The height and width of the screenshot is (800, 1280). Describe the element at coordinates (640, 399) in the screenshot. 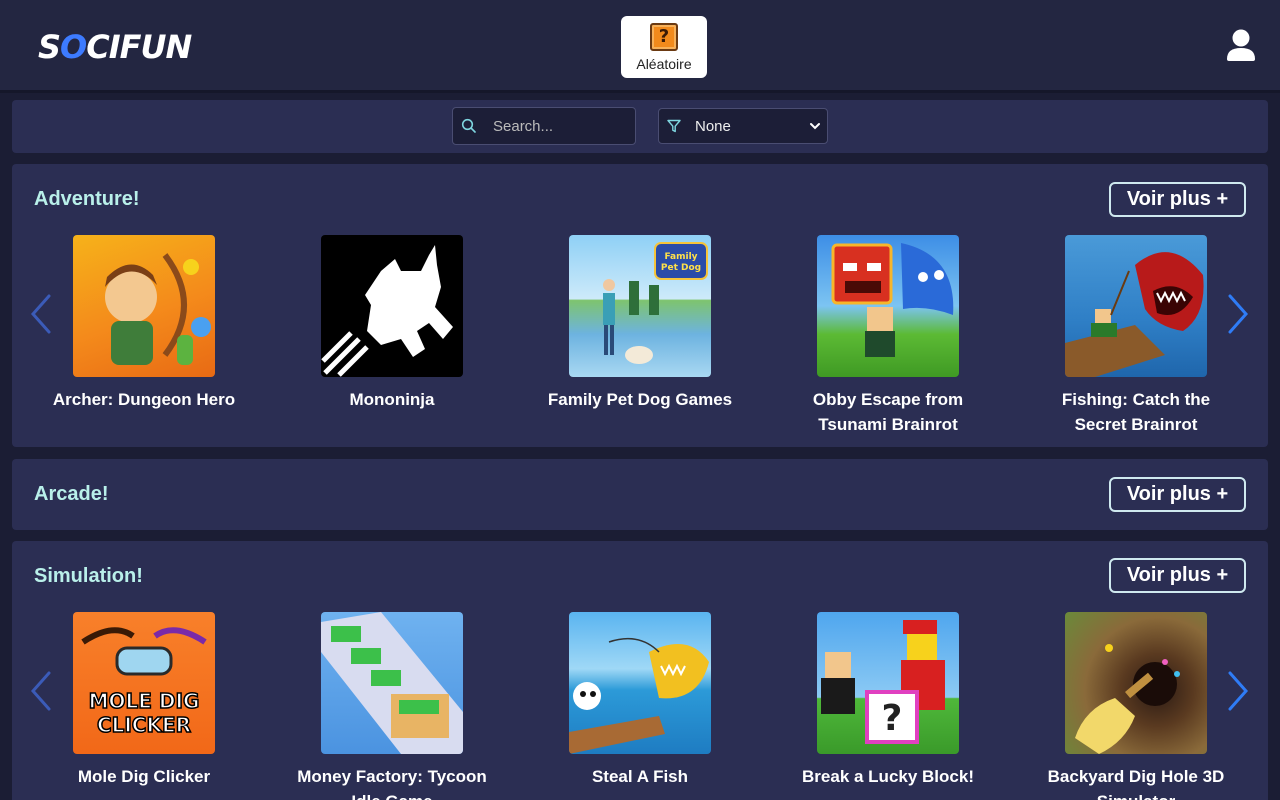

I see `game-title: Family Pet Dog Games` at that location.